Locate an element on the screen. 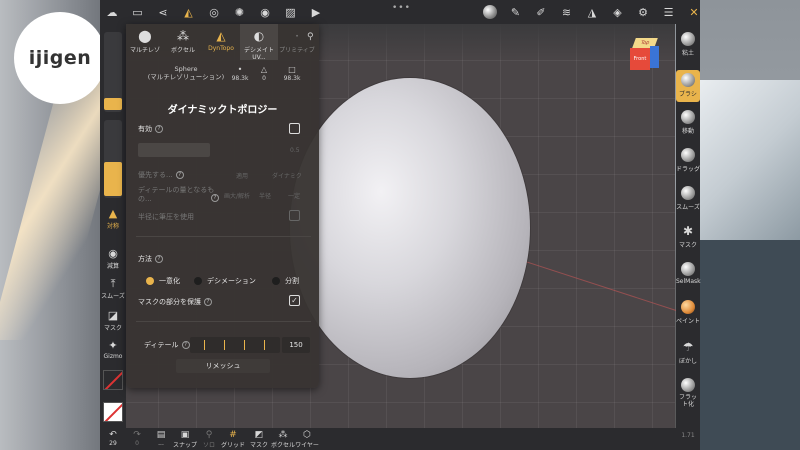 The width and height of the screenshot is (800, 450). voxel-button: ⁂ ボクセル is located at coordinates (283, 439).